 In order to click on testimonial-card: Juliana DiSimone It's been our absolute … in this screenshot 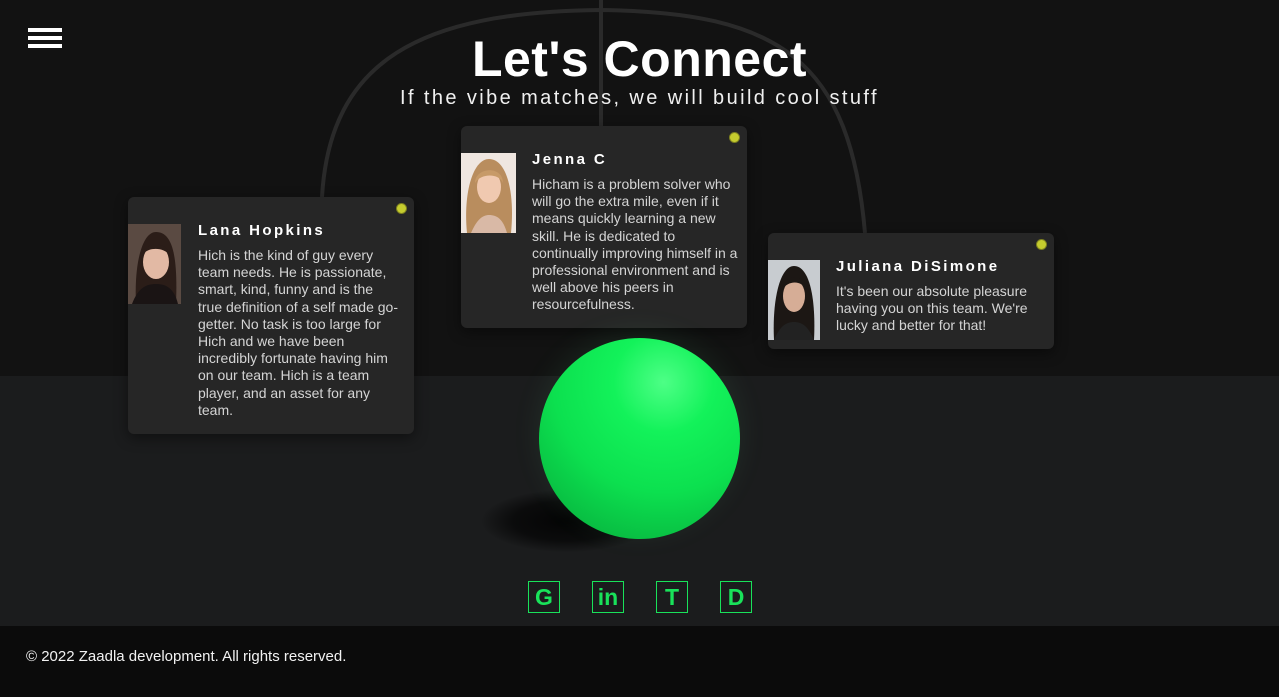, I will do `click(911, 291)`.